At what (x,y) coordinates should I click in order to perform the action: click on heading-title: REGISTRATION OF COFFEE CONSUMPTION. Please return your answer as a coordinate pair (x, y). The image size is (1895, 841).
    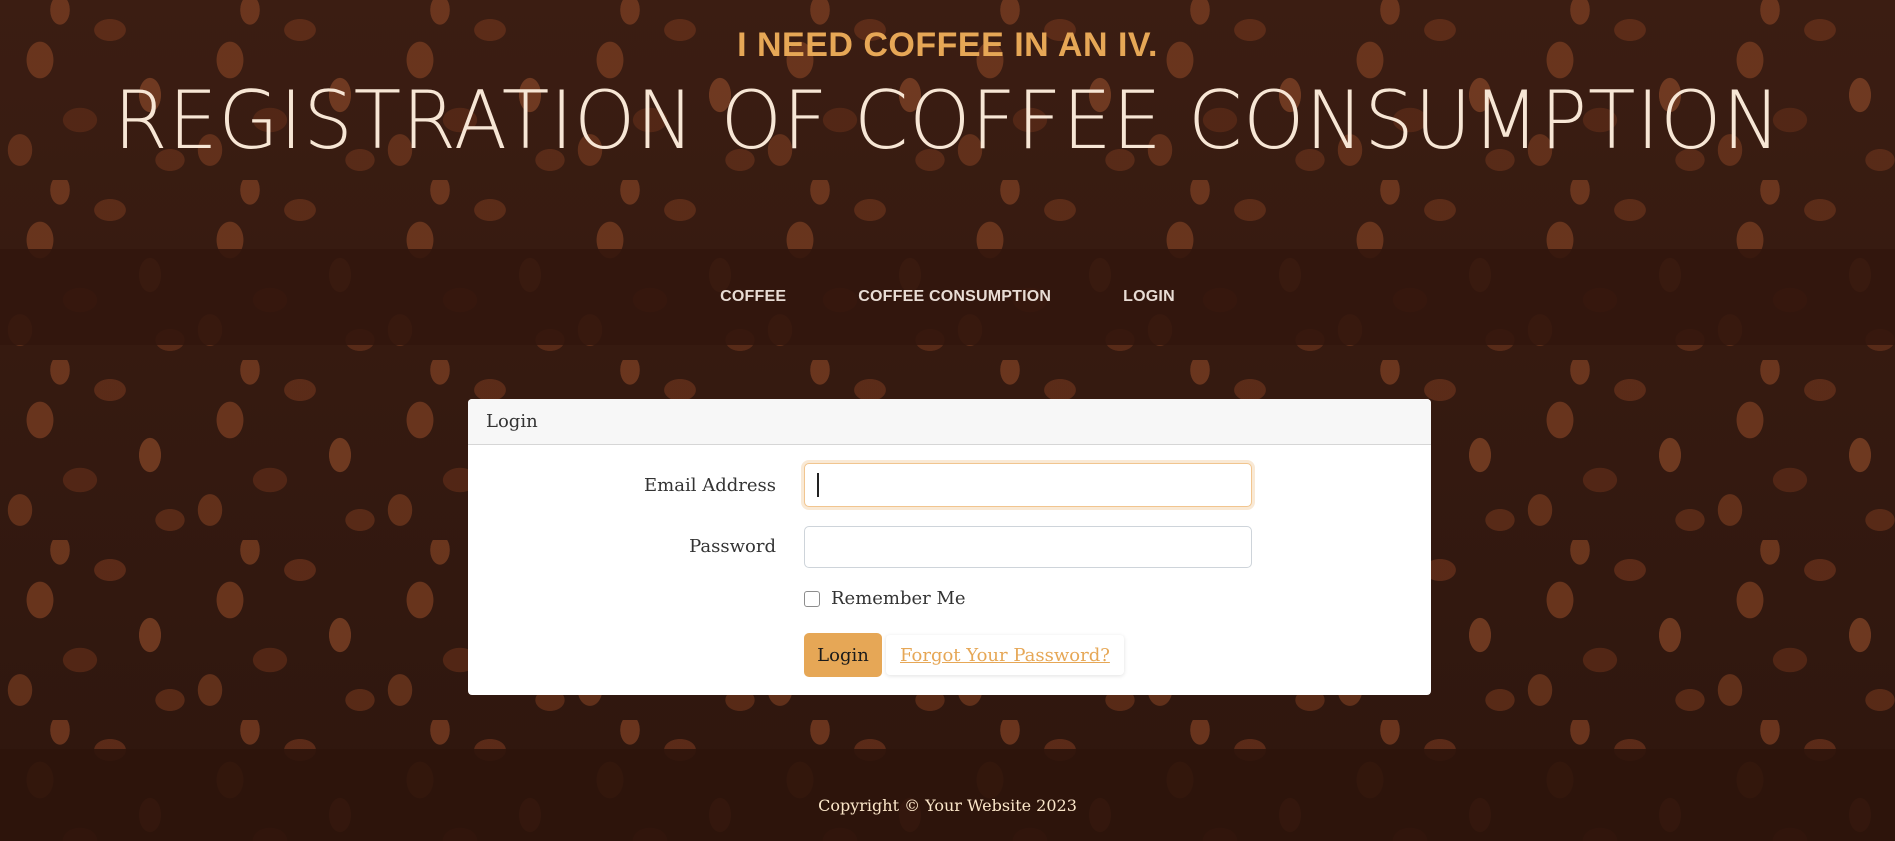
    Looking at the image, I should click on (947, 120).